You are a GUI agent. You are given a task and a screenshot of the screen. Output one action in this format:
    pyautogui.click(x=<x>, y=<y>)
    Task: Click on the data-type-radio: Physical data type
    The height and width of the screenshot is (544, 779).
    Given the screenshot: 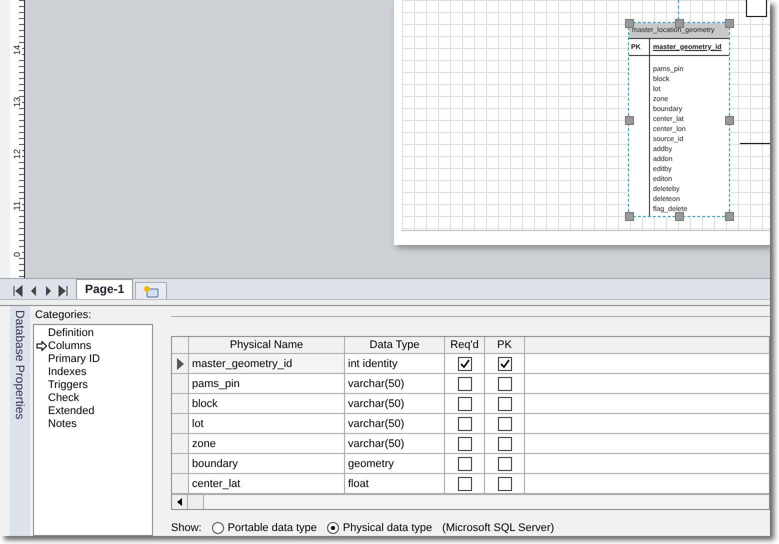 What is the action you would take?
    pyautogui.click(x=379, y=528)
    